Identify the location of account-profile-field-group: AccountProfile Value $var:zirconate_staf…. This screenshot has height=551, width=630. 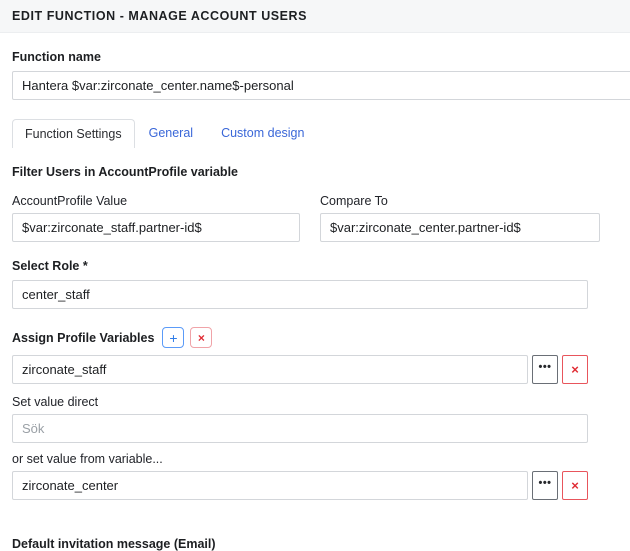
(156, 218).